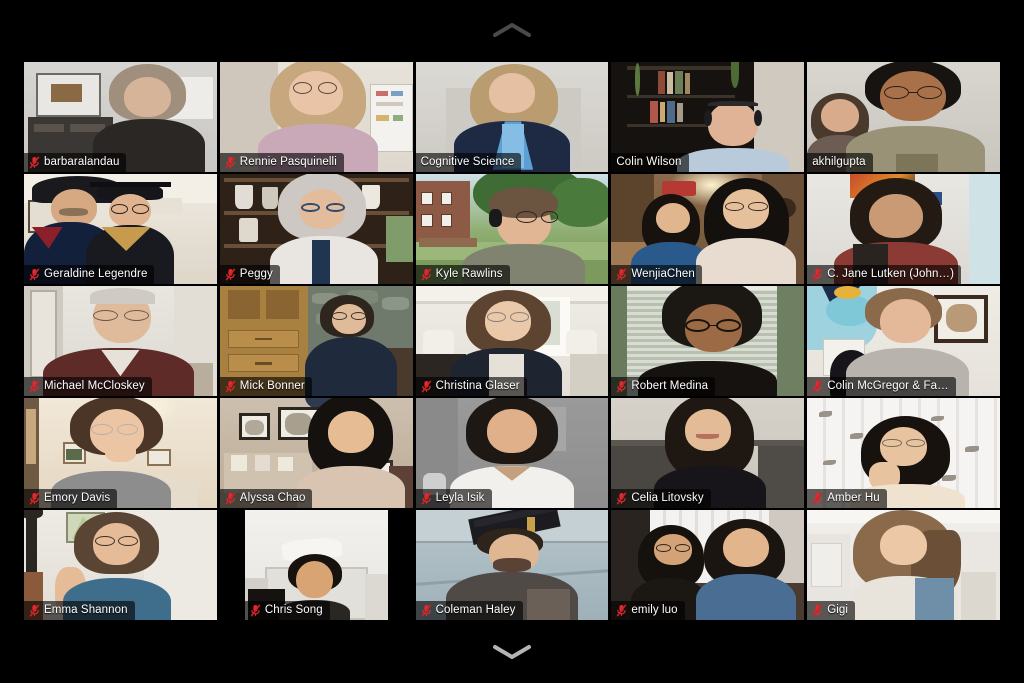 The image size is (1024, 683). Describe the element at coordinates (94, 386) in the screenshot. I see `participant-name: Michael McCloskey` at that location.